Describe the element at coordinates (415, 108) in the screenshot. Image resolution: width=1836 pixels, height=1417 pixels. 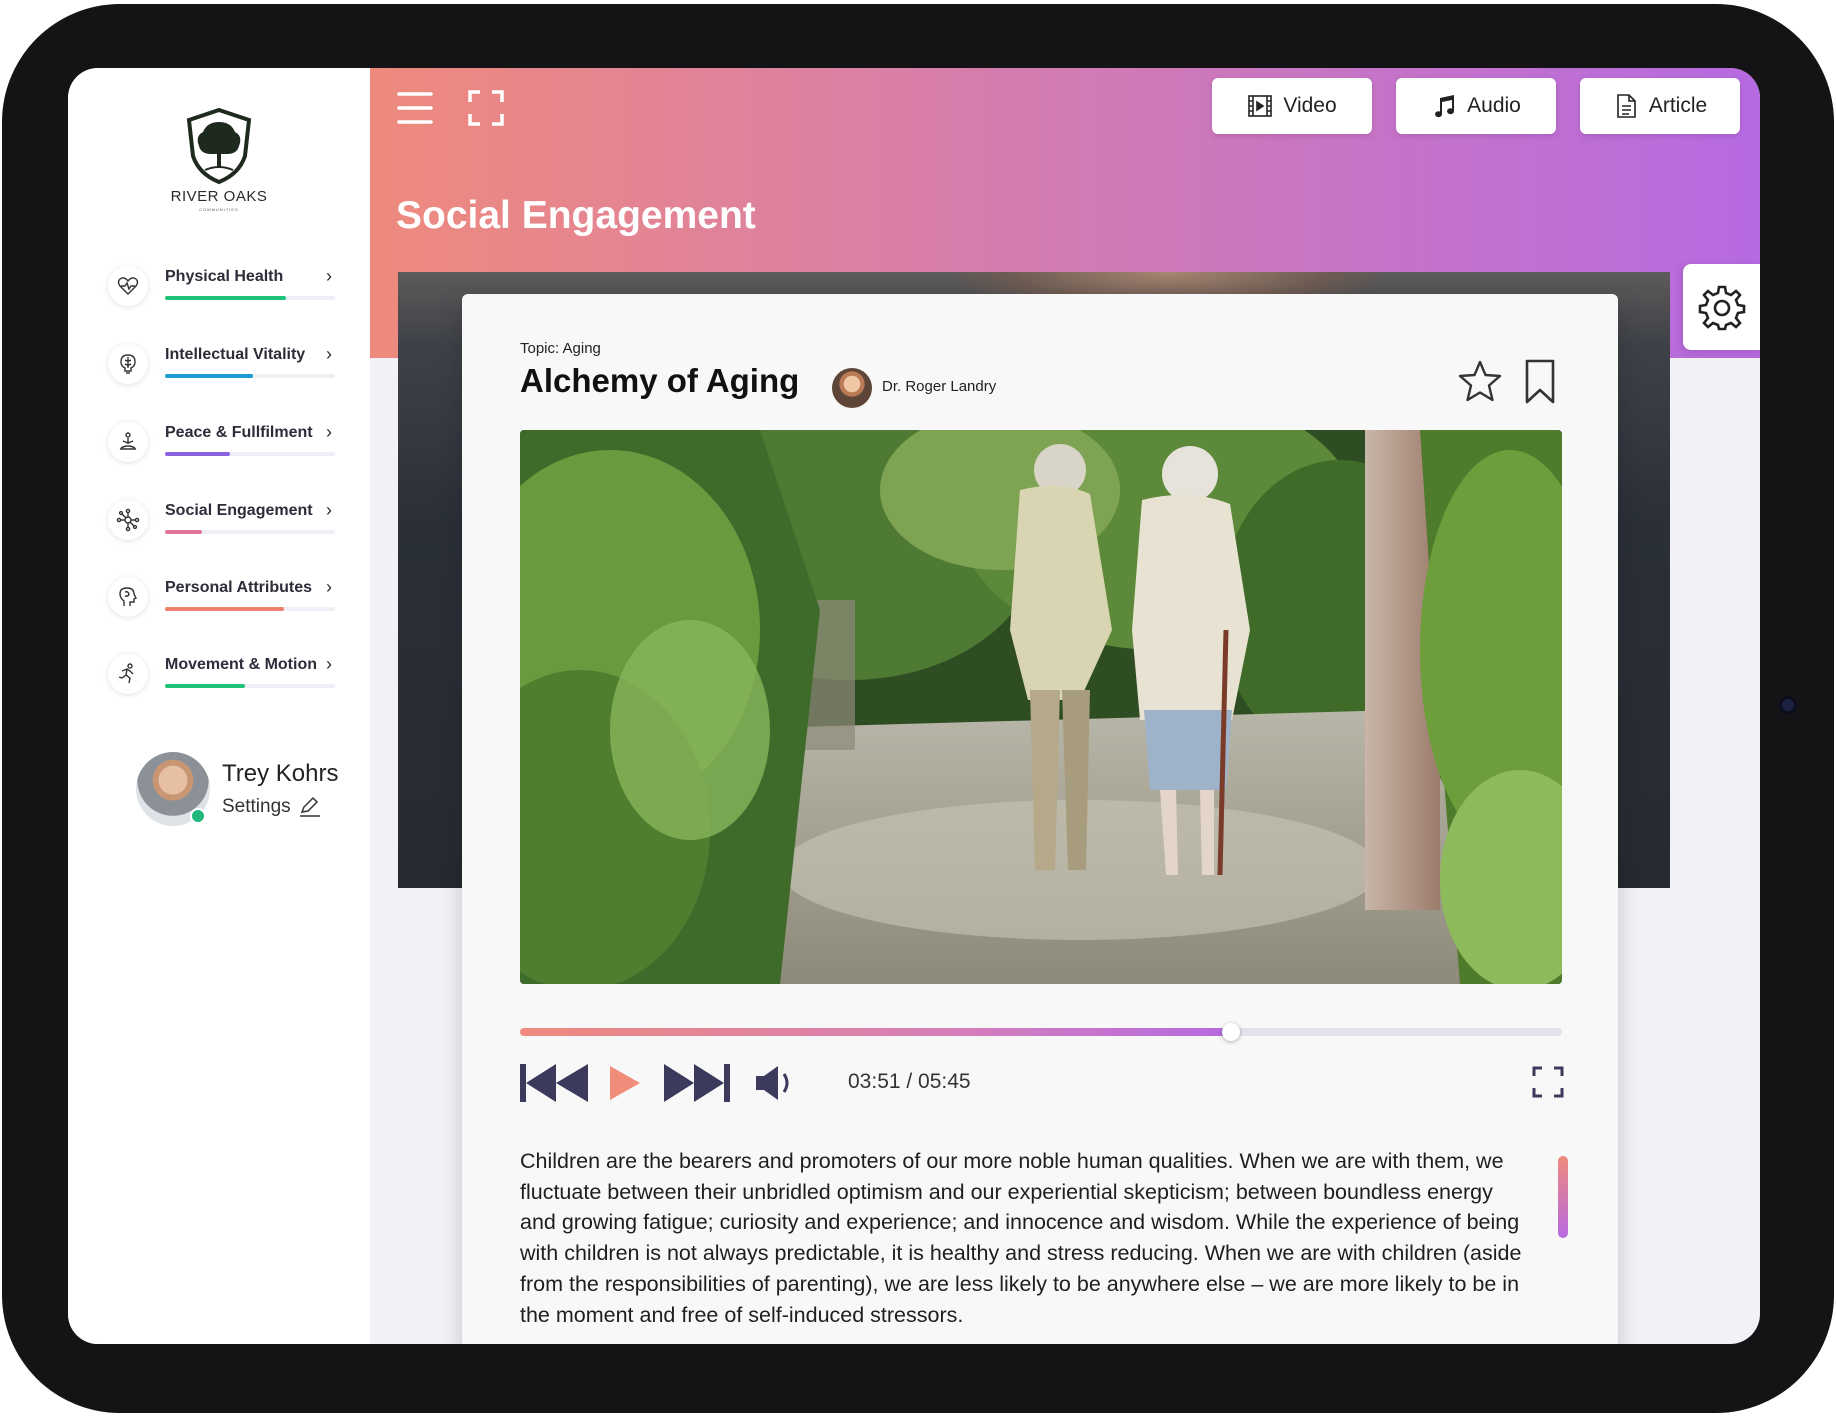
I see `hamburger-menu-icon` at that location.